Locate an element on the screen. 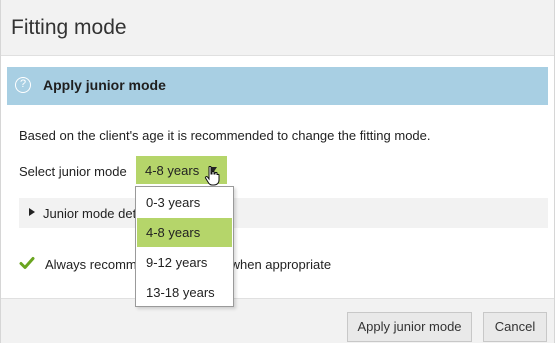  select-junior-mode-label: Select junior mode is located at coordinates (73, 171).